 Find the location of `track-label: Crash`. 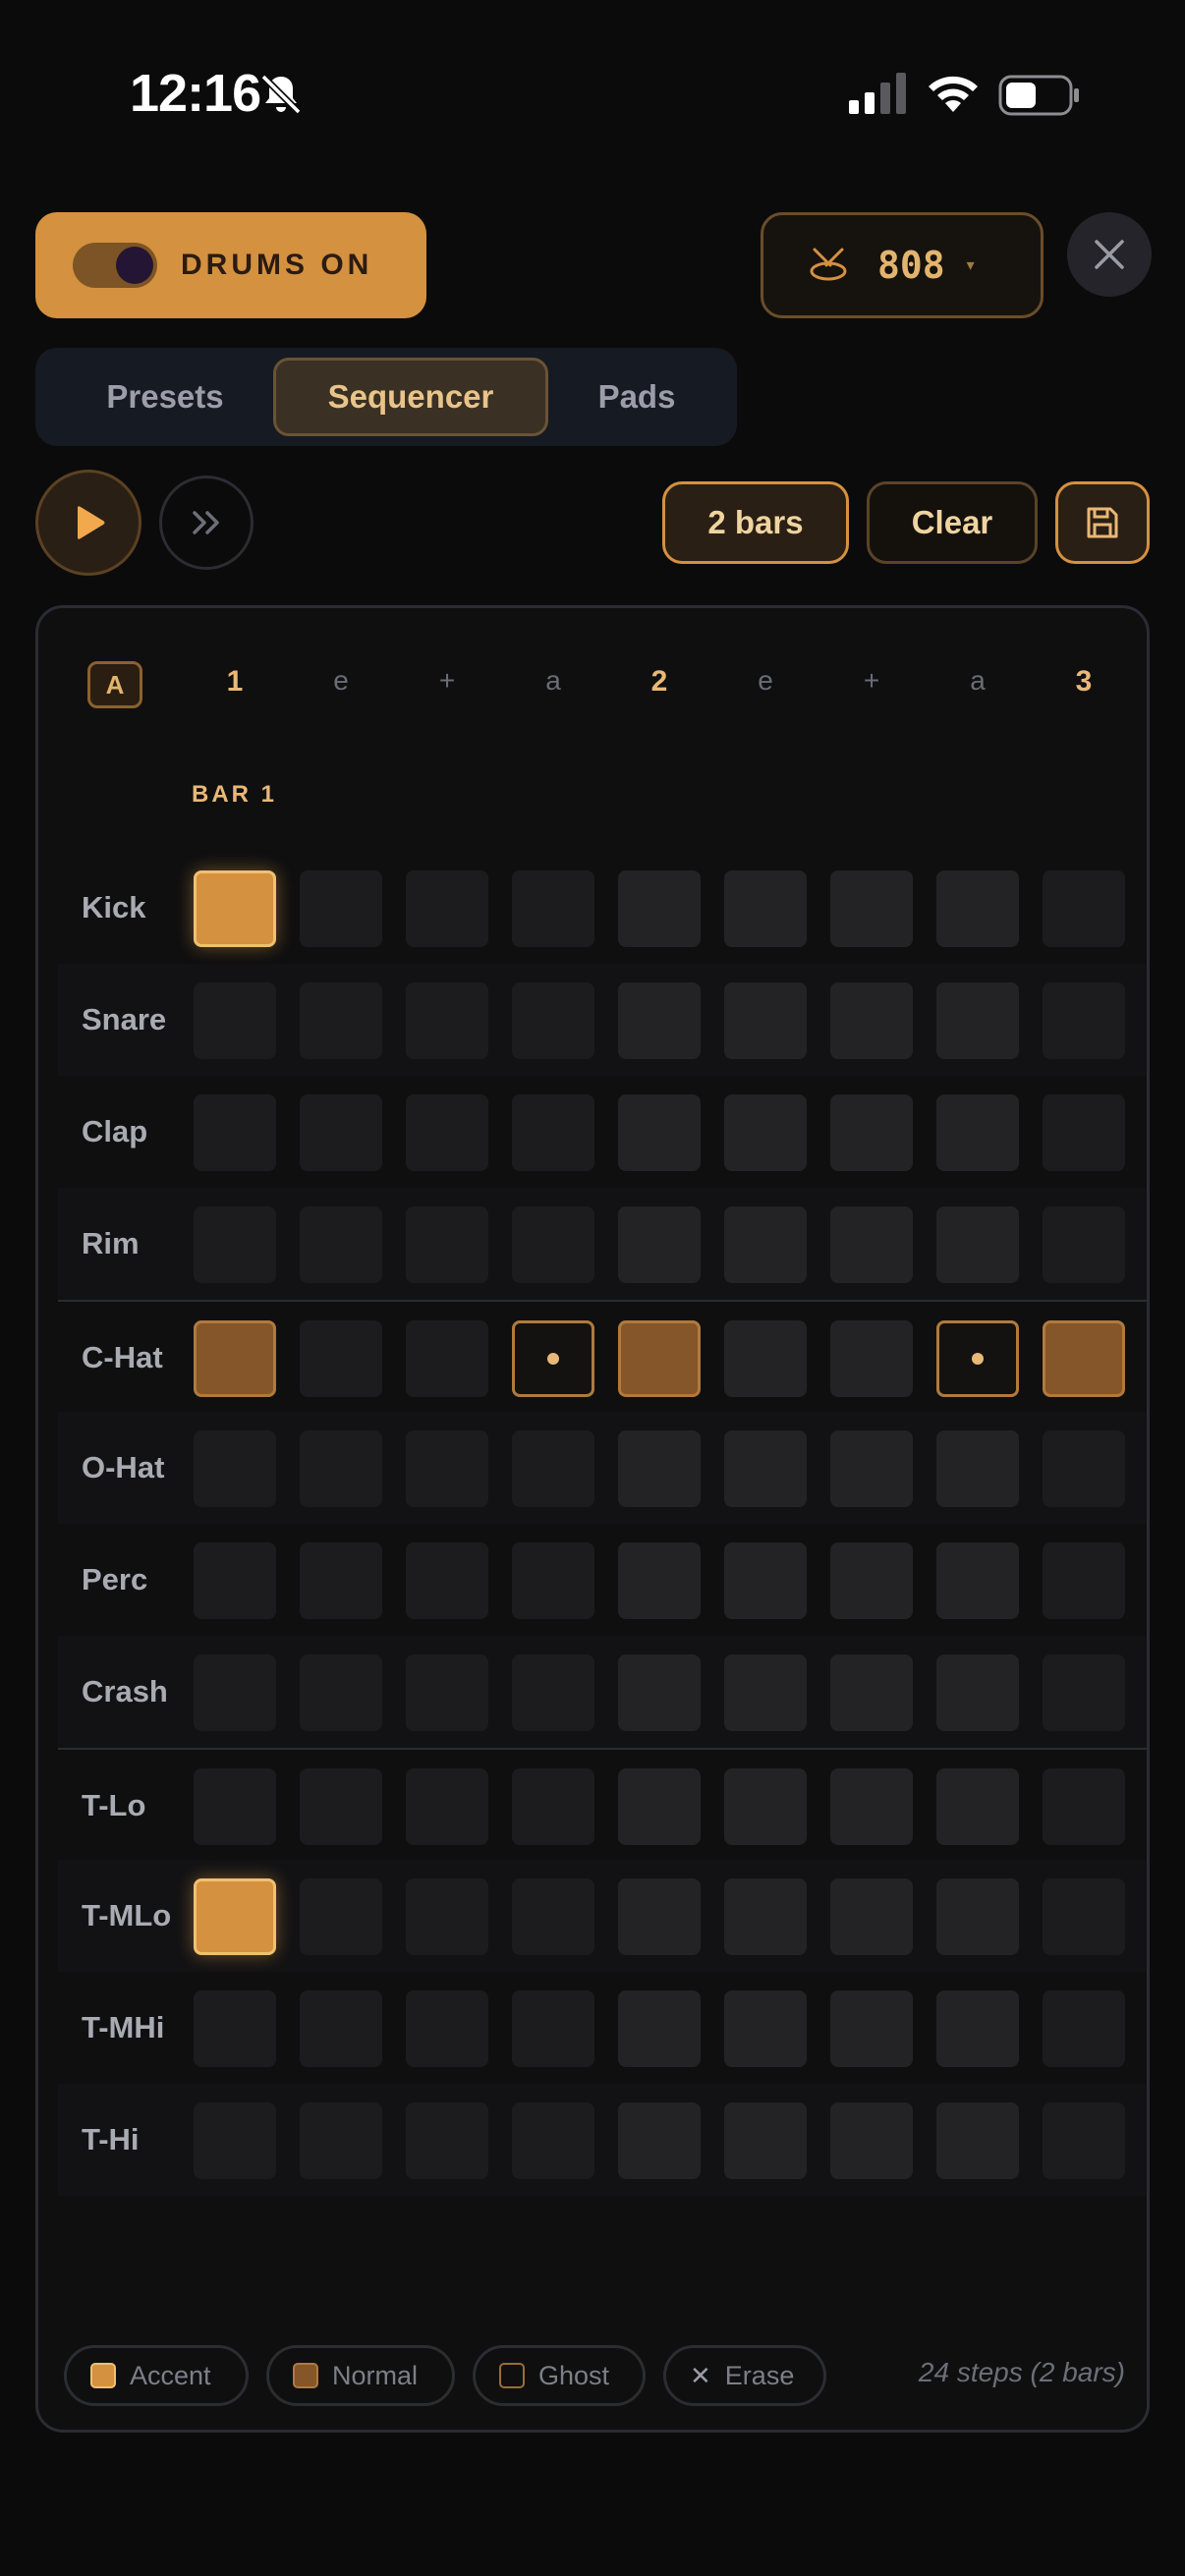

track-label: Crash is located at coordinates (125, 1692).